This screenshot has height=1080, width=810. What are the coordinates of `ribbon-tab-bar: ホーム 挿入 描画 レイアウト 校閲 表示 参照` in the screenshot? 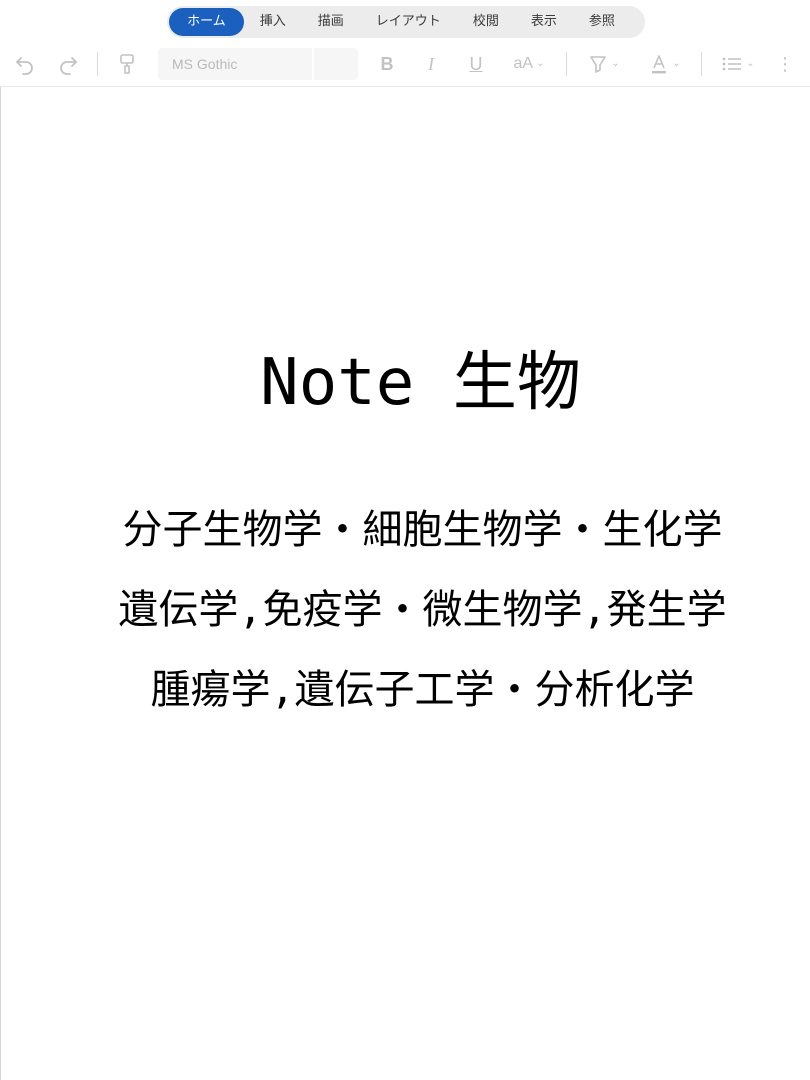 It's located at (406, 22).